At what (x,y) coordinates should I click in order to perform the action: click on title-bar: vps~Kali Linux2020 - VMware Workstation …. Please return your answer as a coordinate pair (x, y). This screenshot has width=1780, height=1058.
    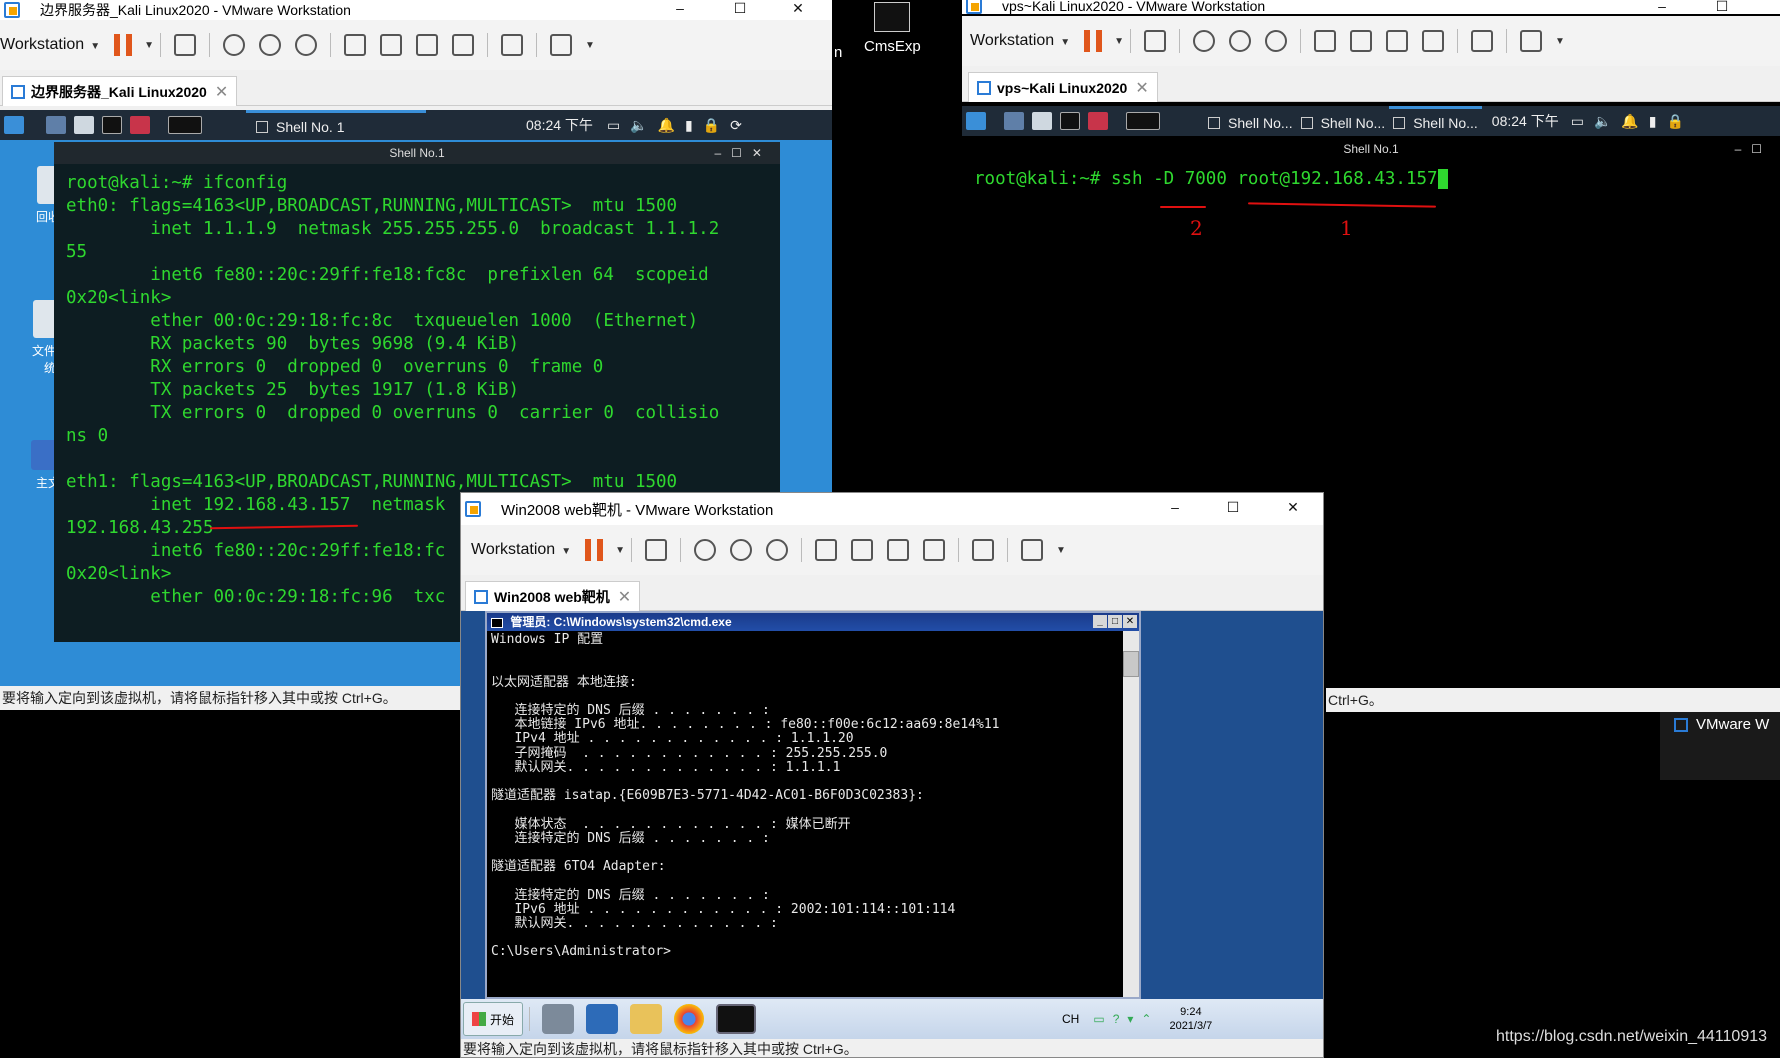
    Looking at the image, I should click on (1371, 7).